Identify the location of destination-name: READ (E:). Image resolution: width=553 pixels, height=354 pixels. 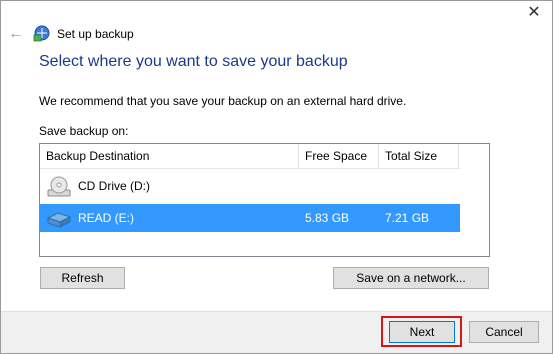
(106, 218).